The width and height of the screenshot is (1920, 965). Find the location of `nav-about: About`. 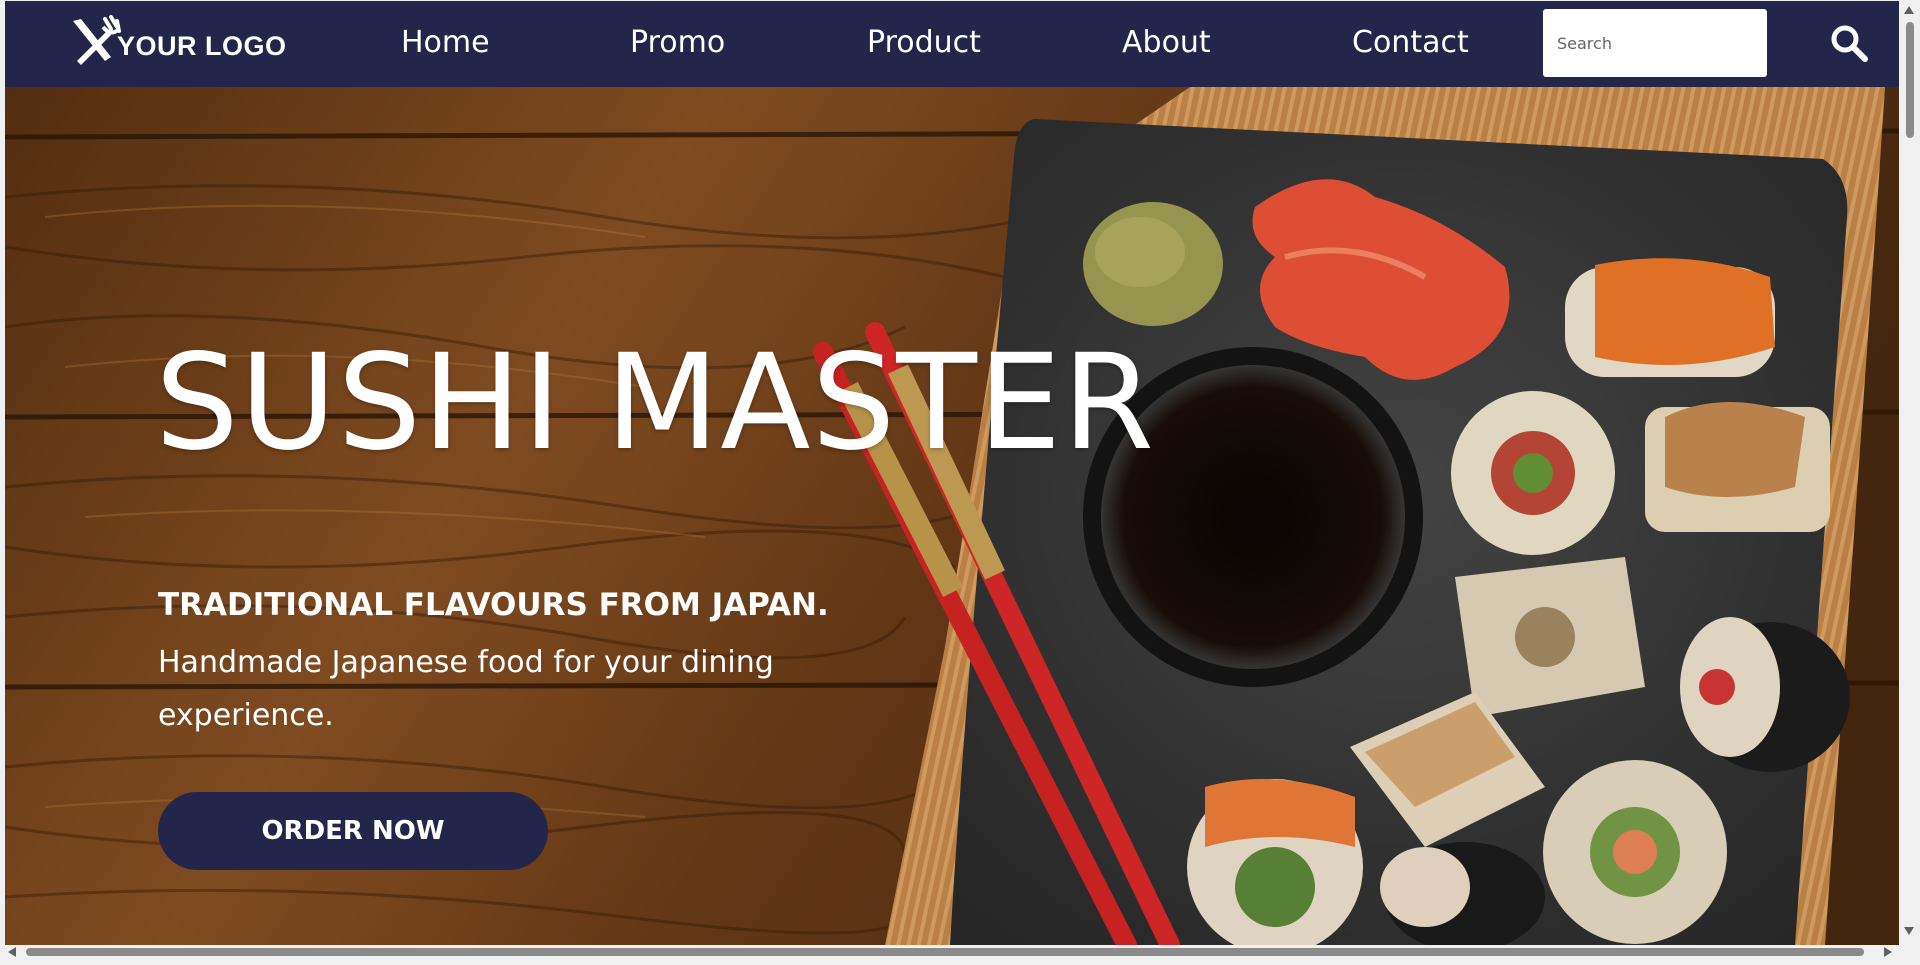

nav-about: About is located at coordinates (1166, 43).